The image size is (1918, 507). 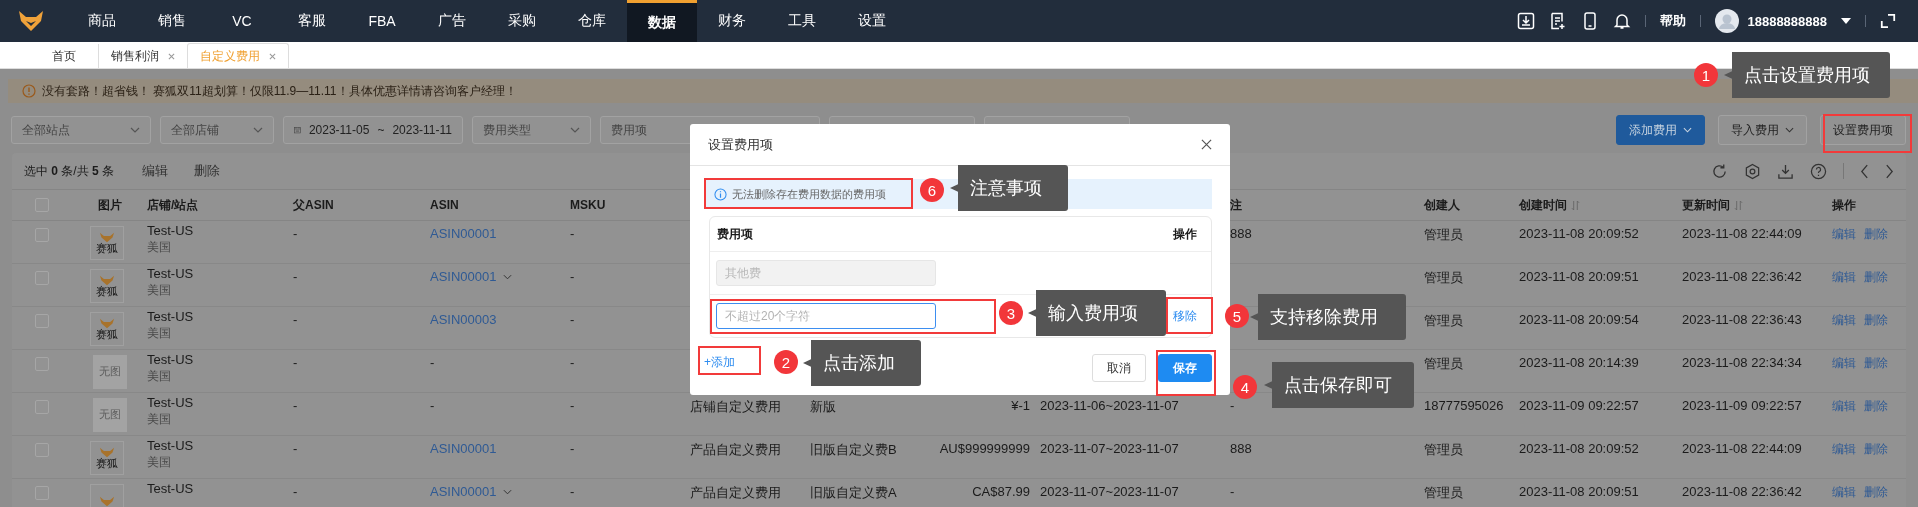 What do you see at coordinates (1009, 188) in the screenshot?
I see `callout-tooltip: 注意事项` at bounding box center [1009, 188].